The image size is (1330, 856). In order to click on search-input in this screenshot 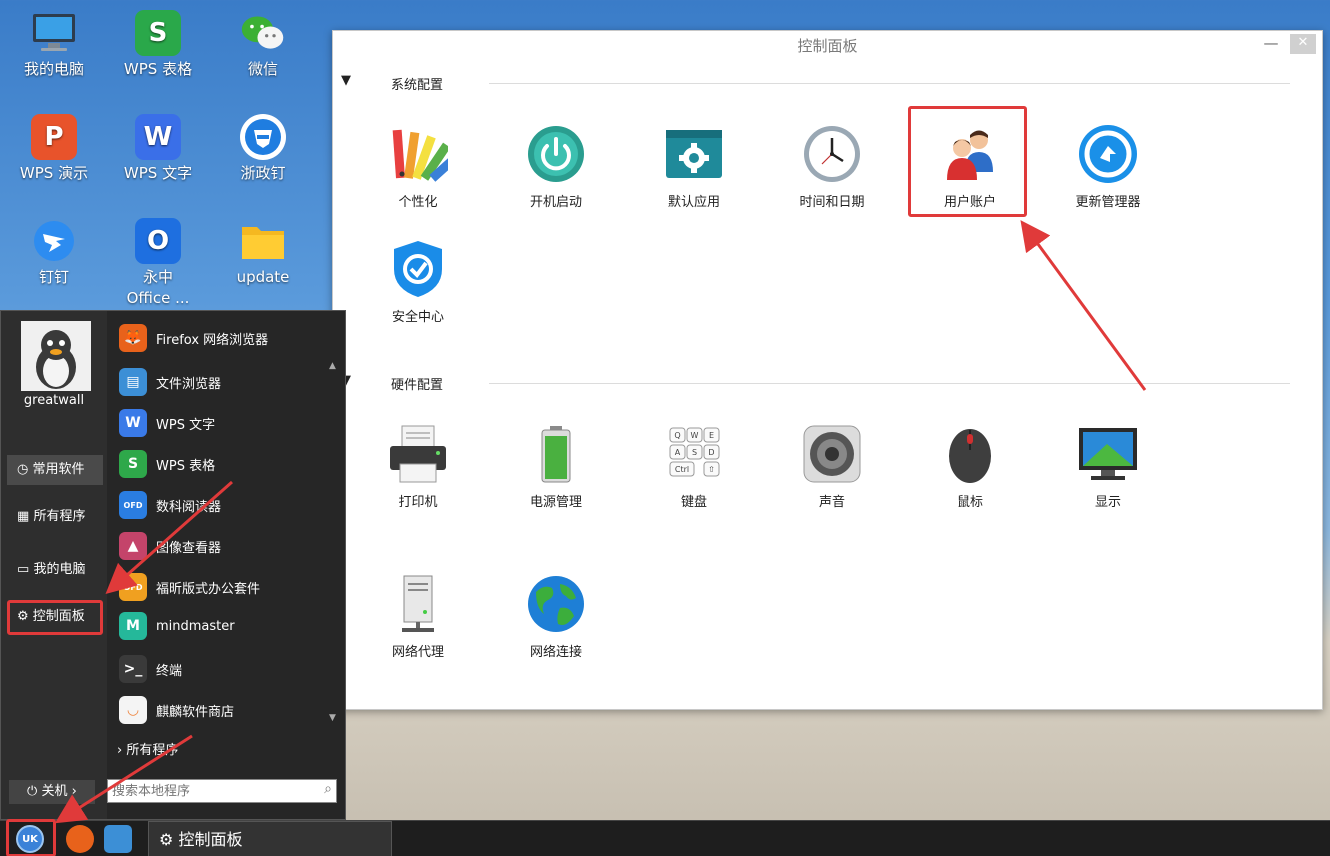, I will do `click(208, 791)`.